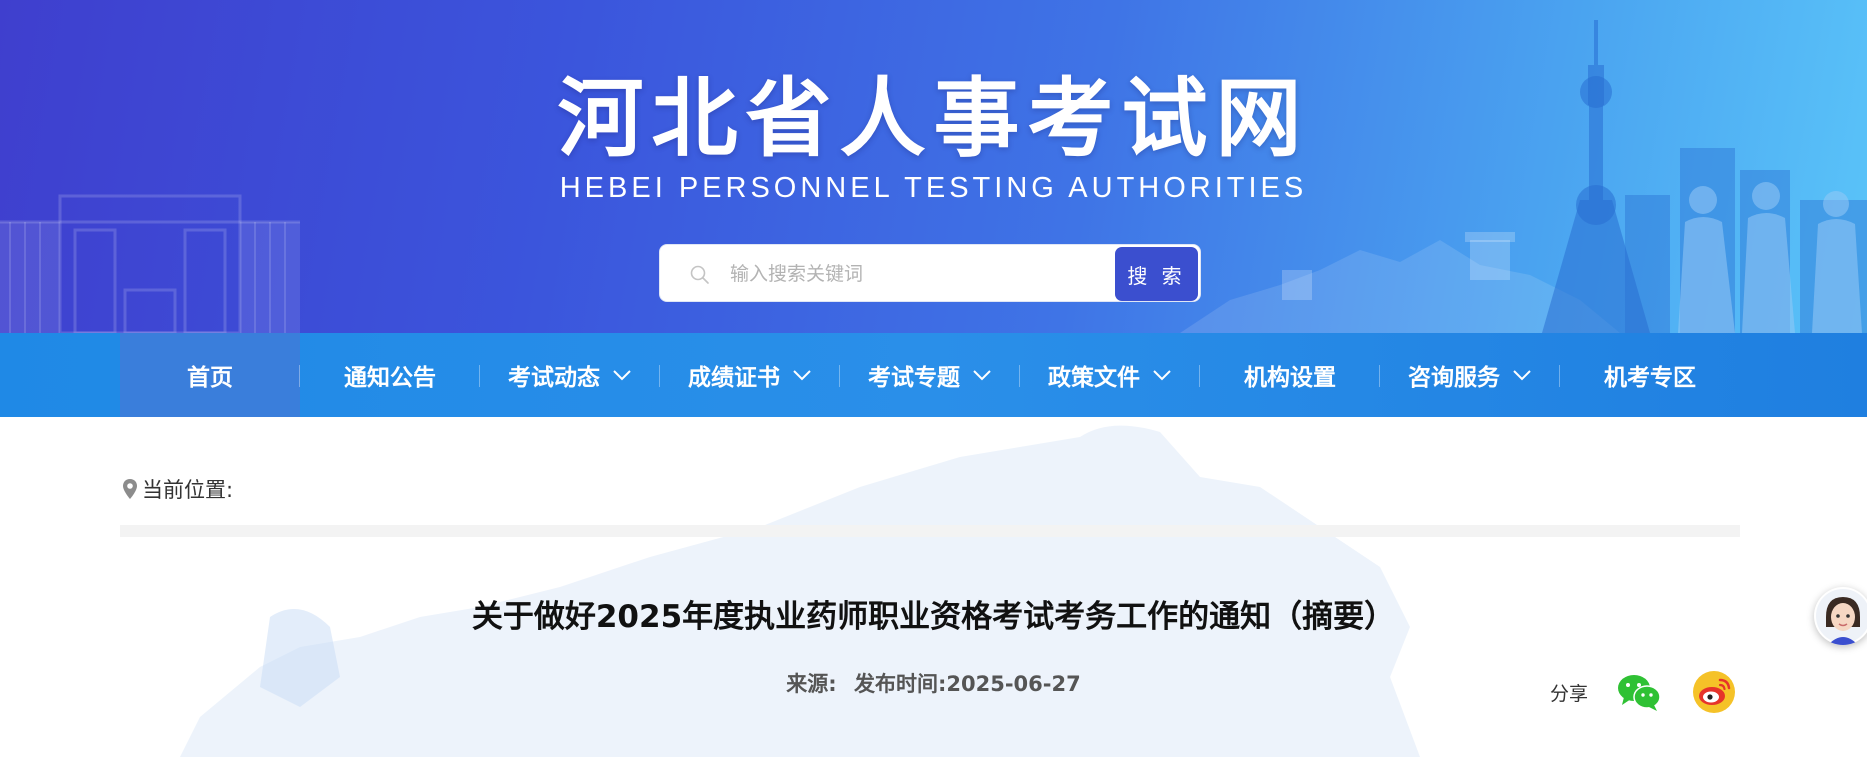  I want to click on location-pin-icon, so click(130, 489).